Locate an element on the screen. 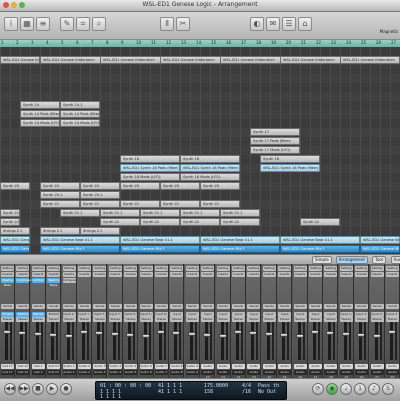 This screenshot has width=400, height=401. tab-tool: Tool is located at coordinates (379, 260).